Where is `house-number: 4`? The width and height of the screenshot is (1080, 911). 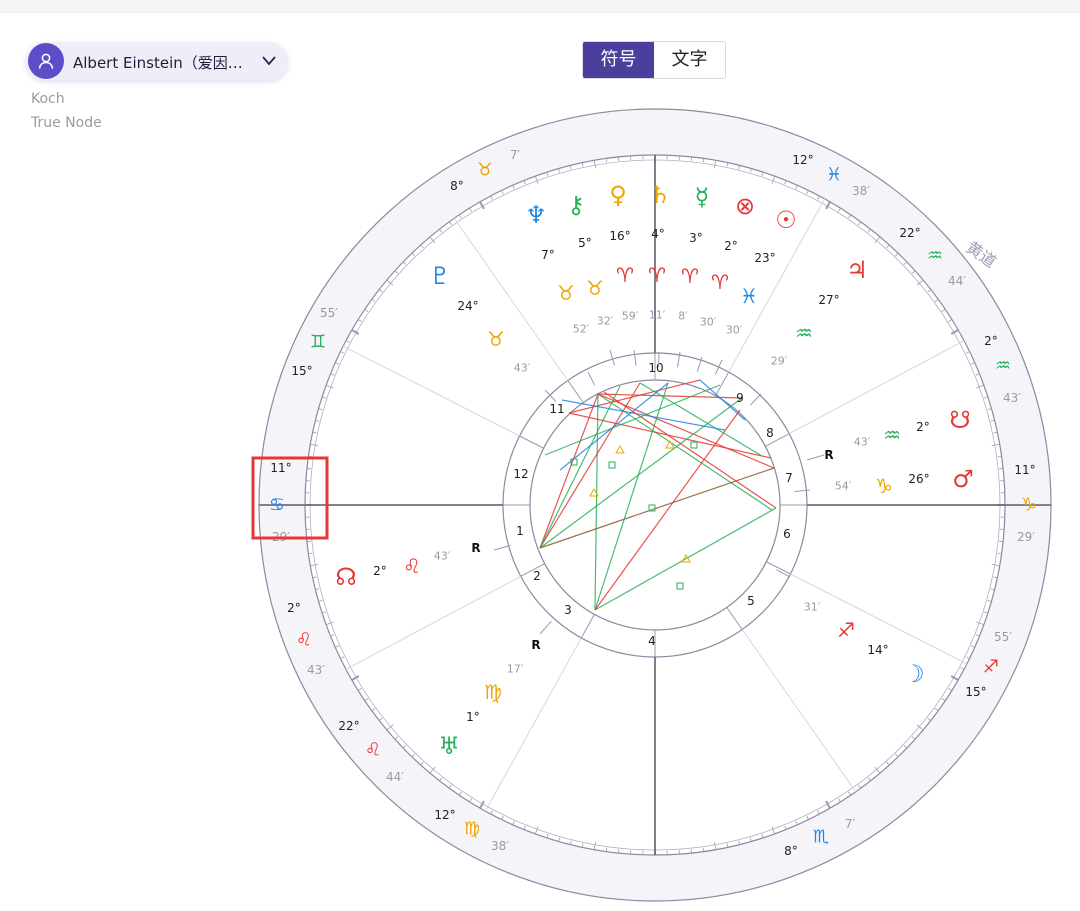 house-number: 4 is located at coordinates (652, 641).